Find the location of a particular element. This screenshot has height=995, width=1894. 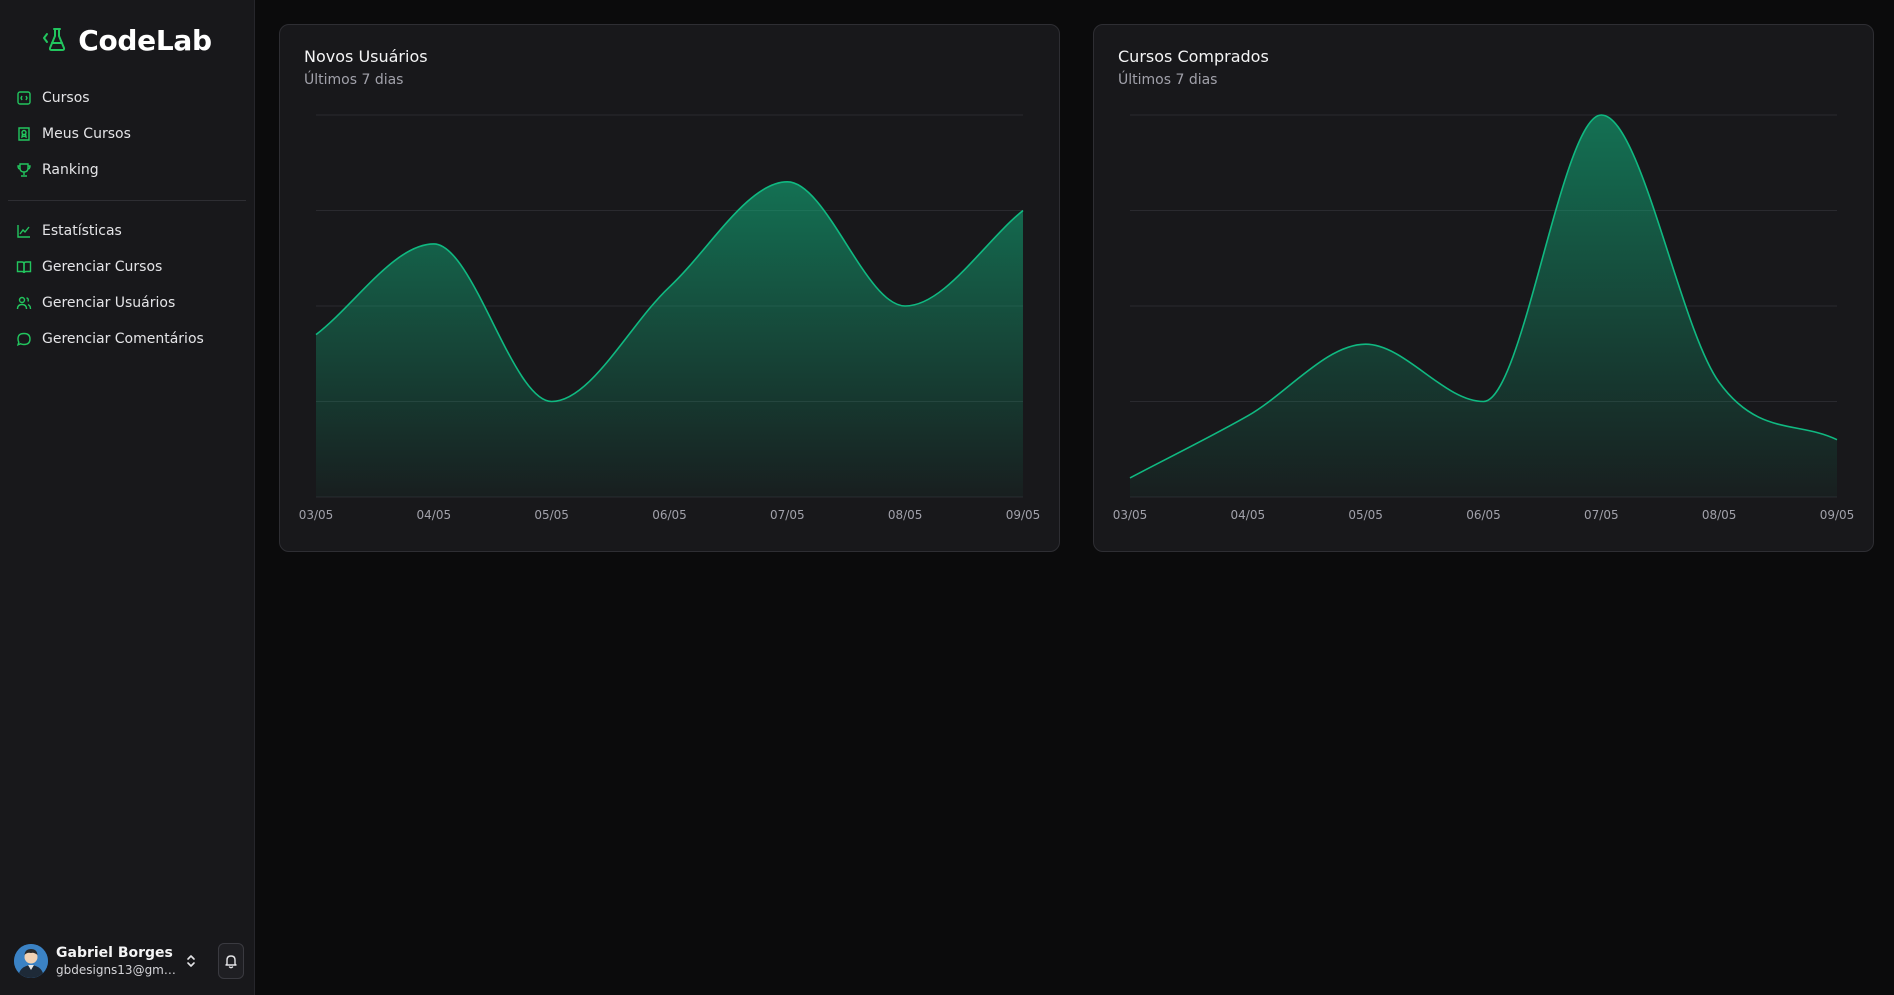

sidebar-item-label: Ranking is located at coordinates (70, 170).